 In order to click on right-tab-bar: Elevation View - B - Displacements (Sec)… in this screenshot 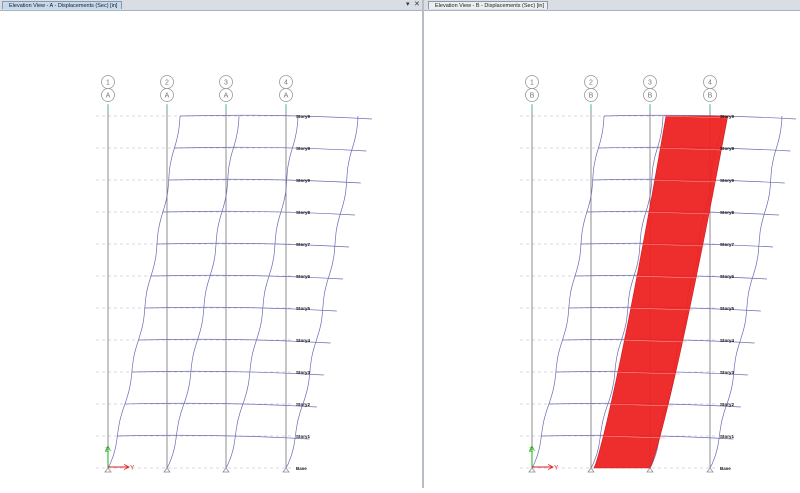, I will do `click(612, 5)`.